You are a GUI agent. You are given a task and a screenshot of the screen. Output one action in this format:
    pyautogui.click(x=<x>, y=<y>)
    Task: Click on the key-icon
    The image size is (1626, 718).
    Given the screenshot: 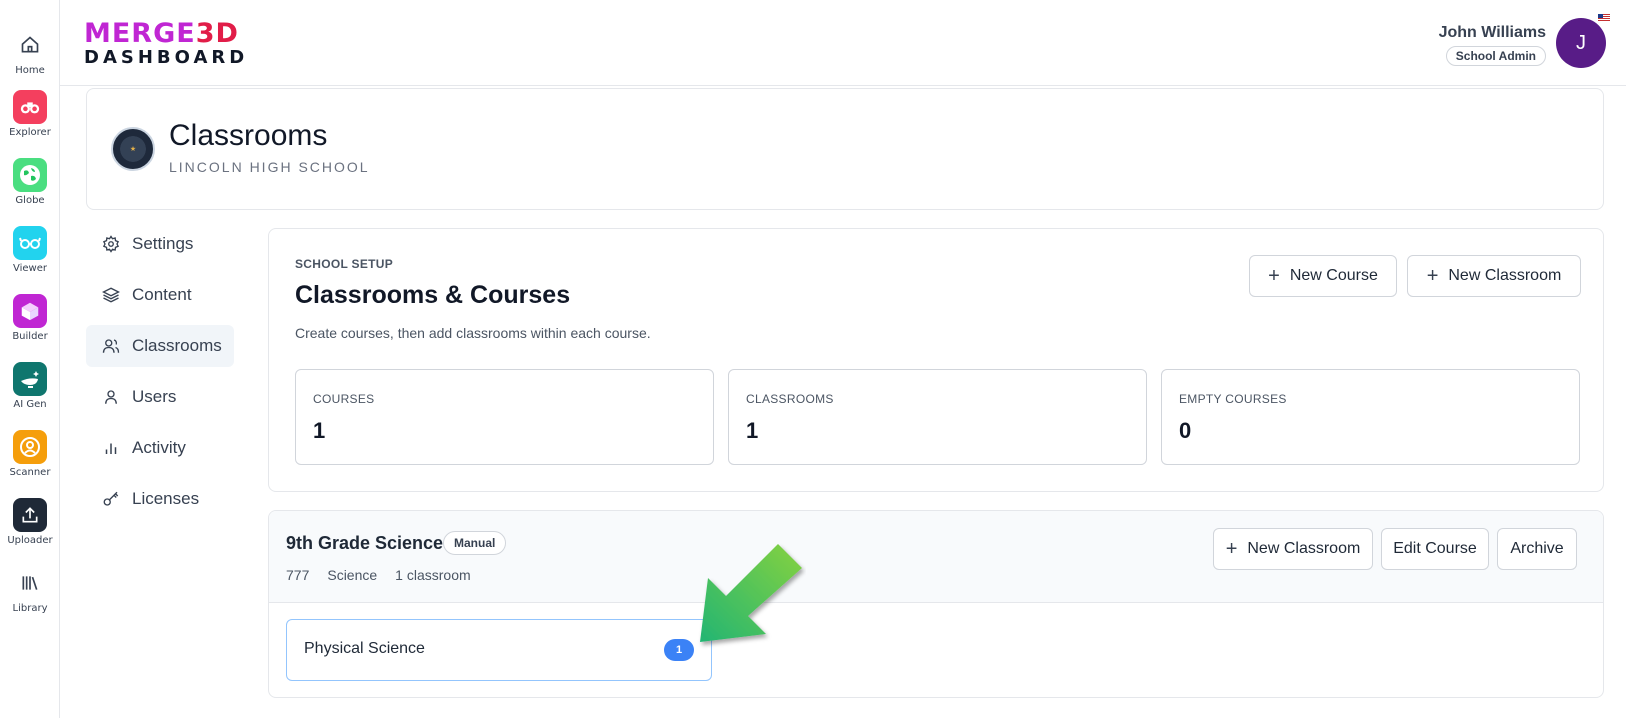 What is the action you would take?
    pyautogui.click(x=111, y=498)
    